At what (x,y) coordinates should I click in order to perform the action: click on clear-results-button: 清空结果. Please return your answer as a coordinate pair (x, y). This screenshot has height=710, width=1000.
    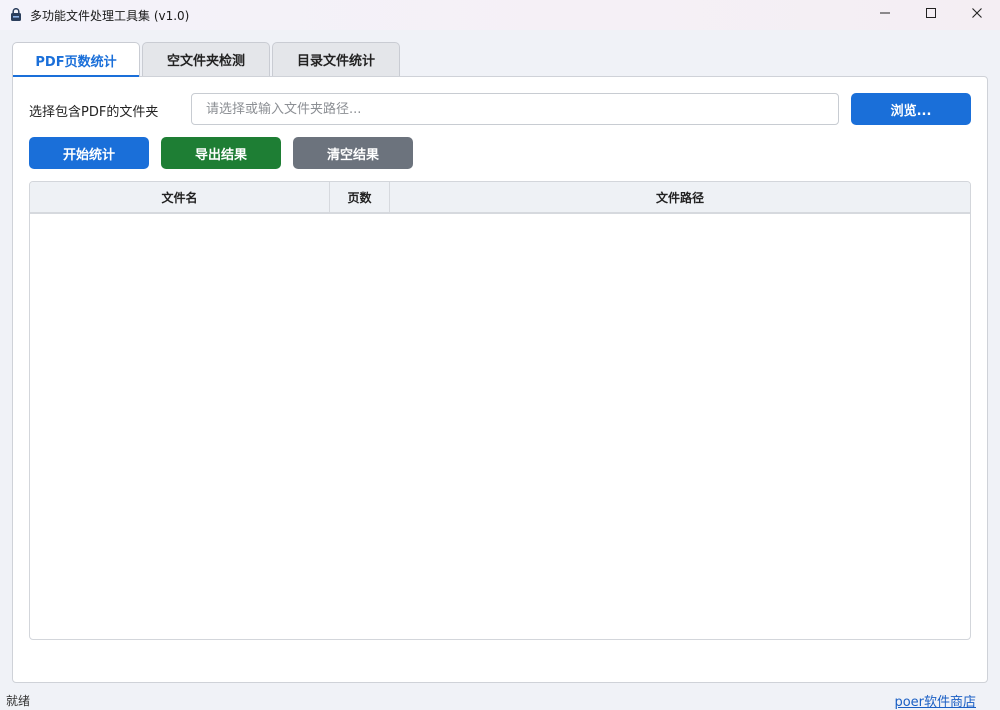
    Looking at the image, I should click on (353, 153).